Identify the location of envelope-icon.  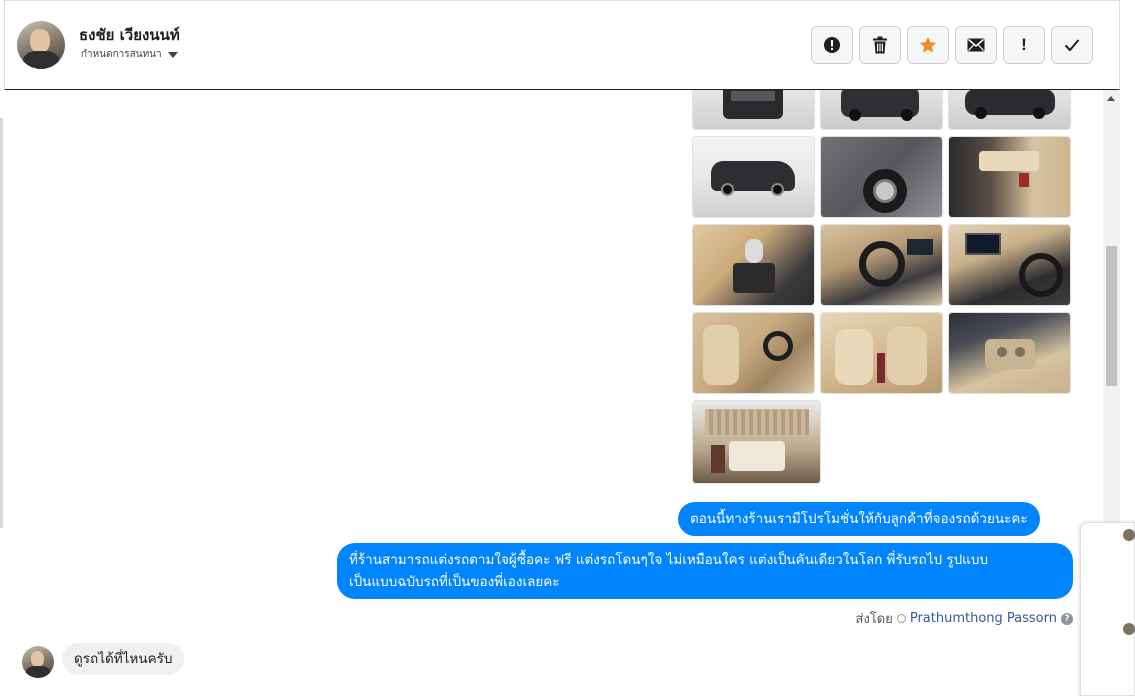
(976, 45).